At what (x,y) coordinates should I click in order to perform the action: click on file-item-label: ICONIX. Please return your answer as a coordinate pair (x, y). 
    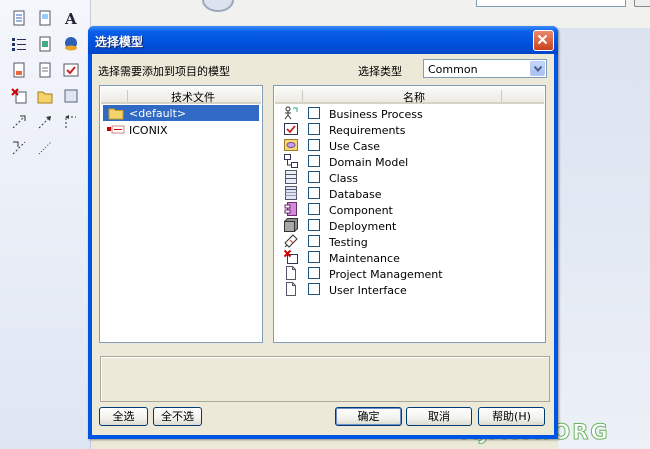
    Looking at the image, I should click on (148, 130).